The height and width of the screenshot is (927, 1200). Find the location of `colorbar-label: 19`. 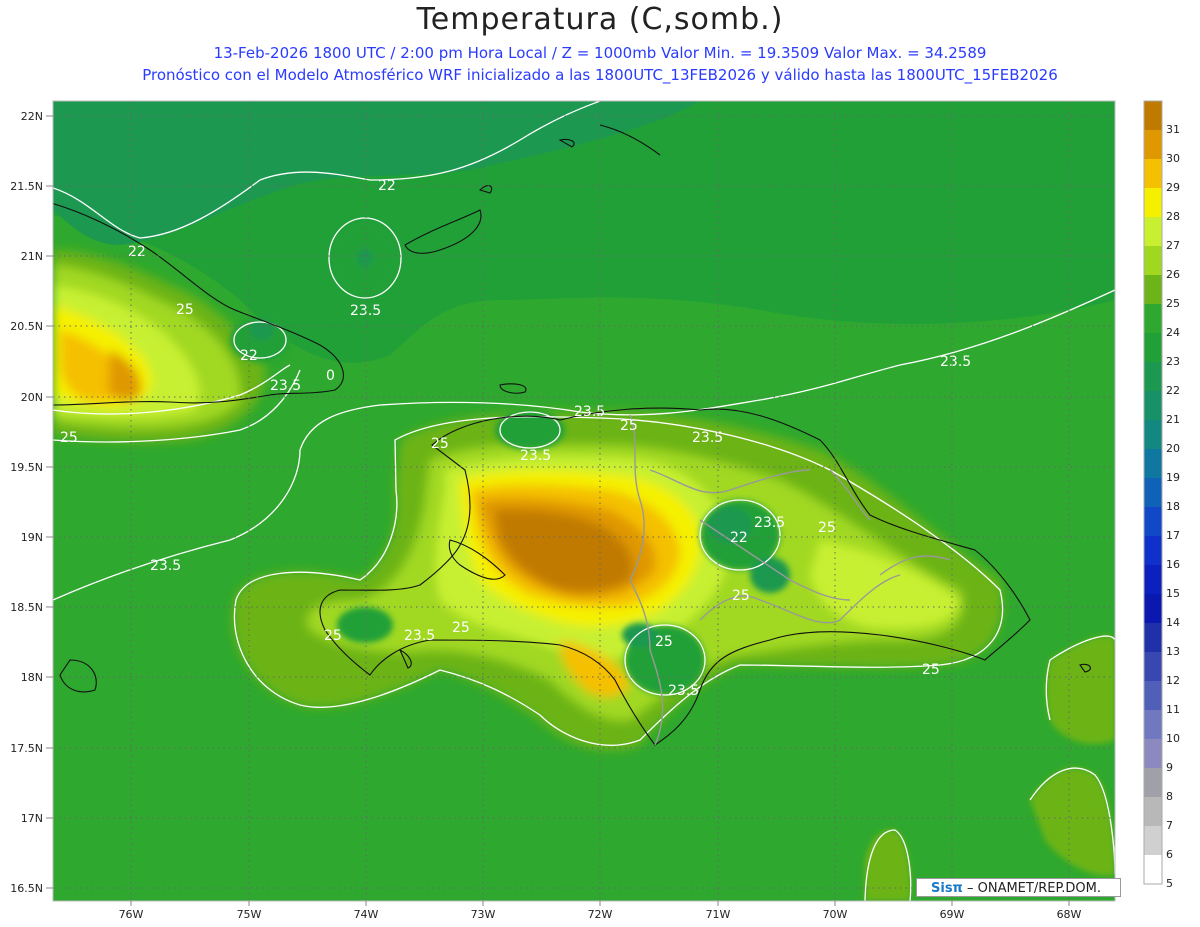

colorbar-label: 19 is located at coordinates (1173, 477).